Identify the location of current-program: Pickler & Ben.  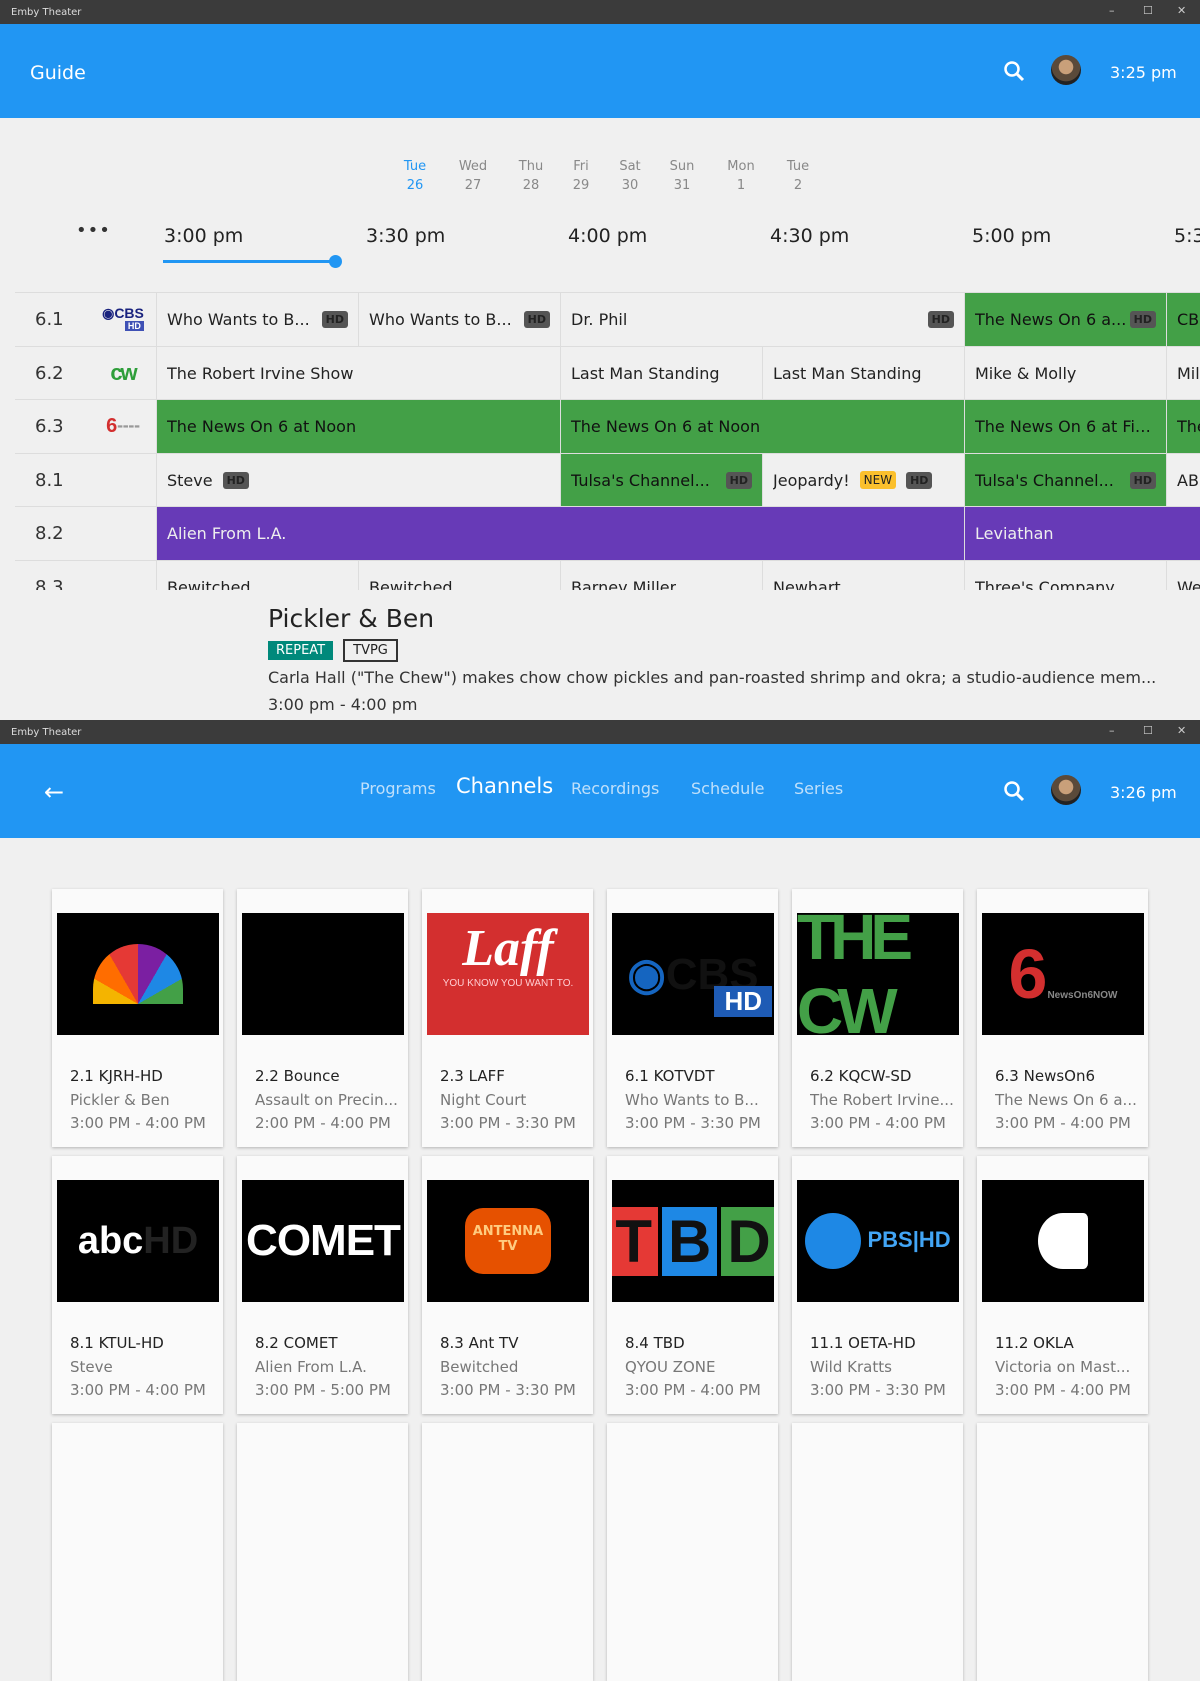
(120, 1100).